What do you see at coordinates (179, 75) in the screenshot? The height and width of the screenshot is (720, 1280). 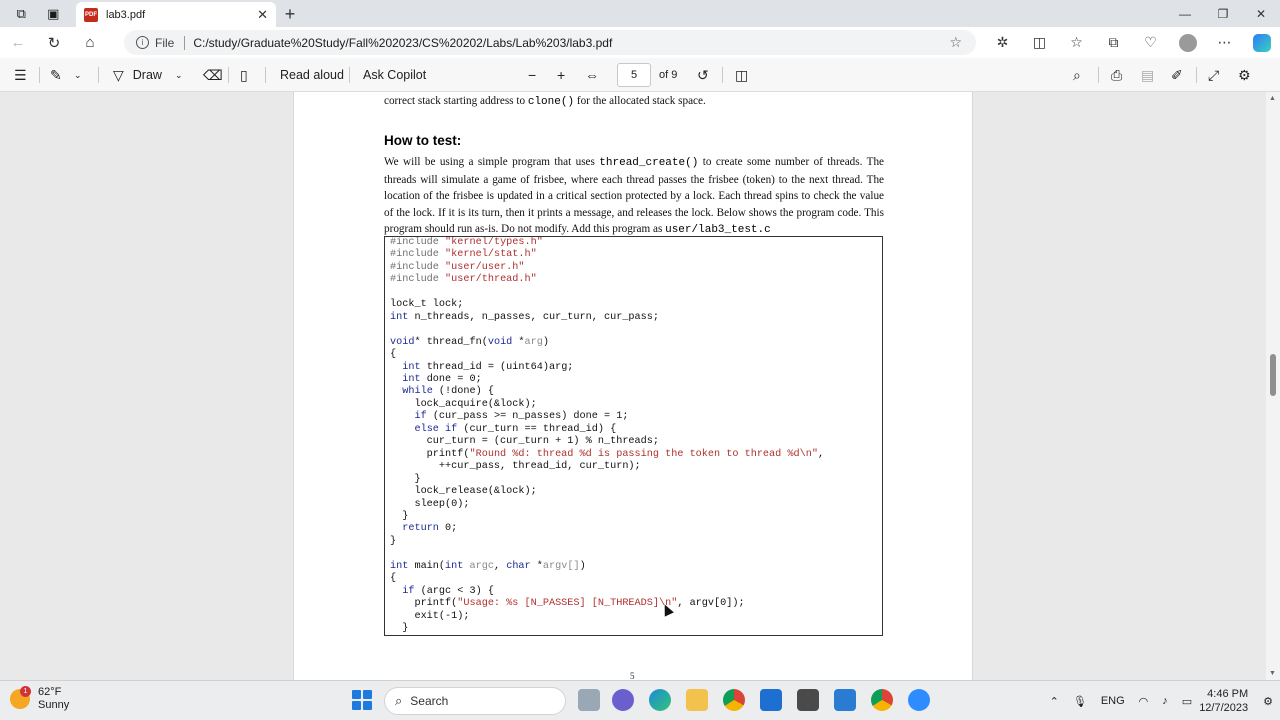 I see `draw-dropdown-icon: ⌄` at bounding box center [179, 75].